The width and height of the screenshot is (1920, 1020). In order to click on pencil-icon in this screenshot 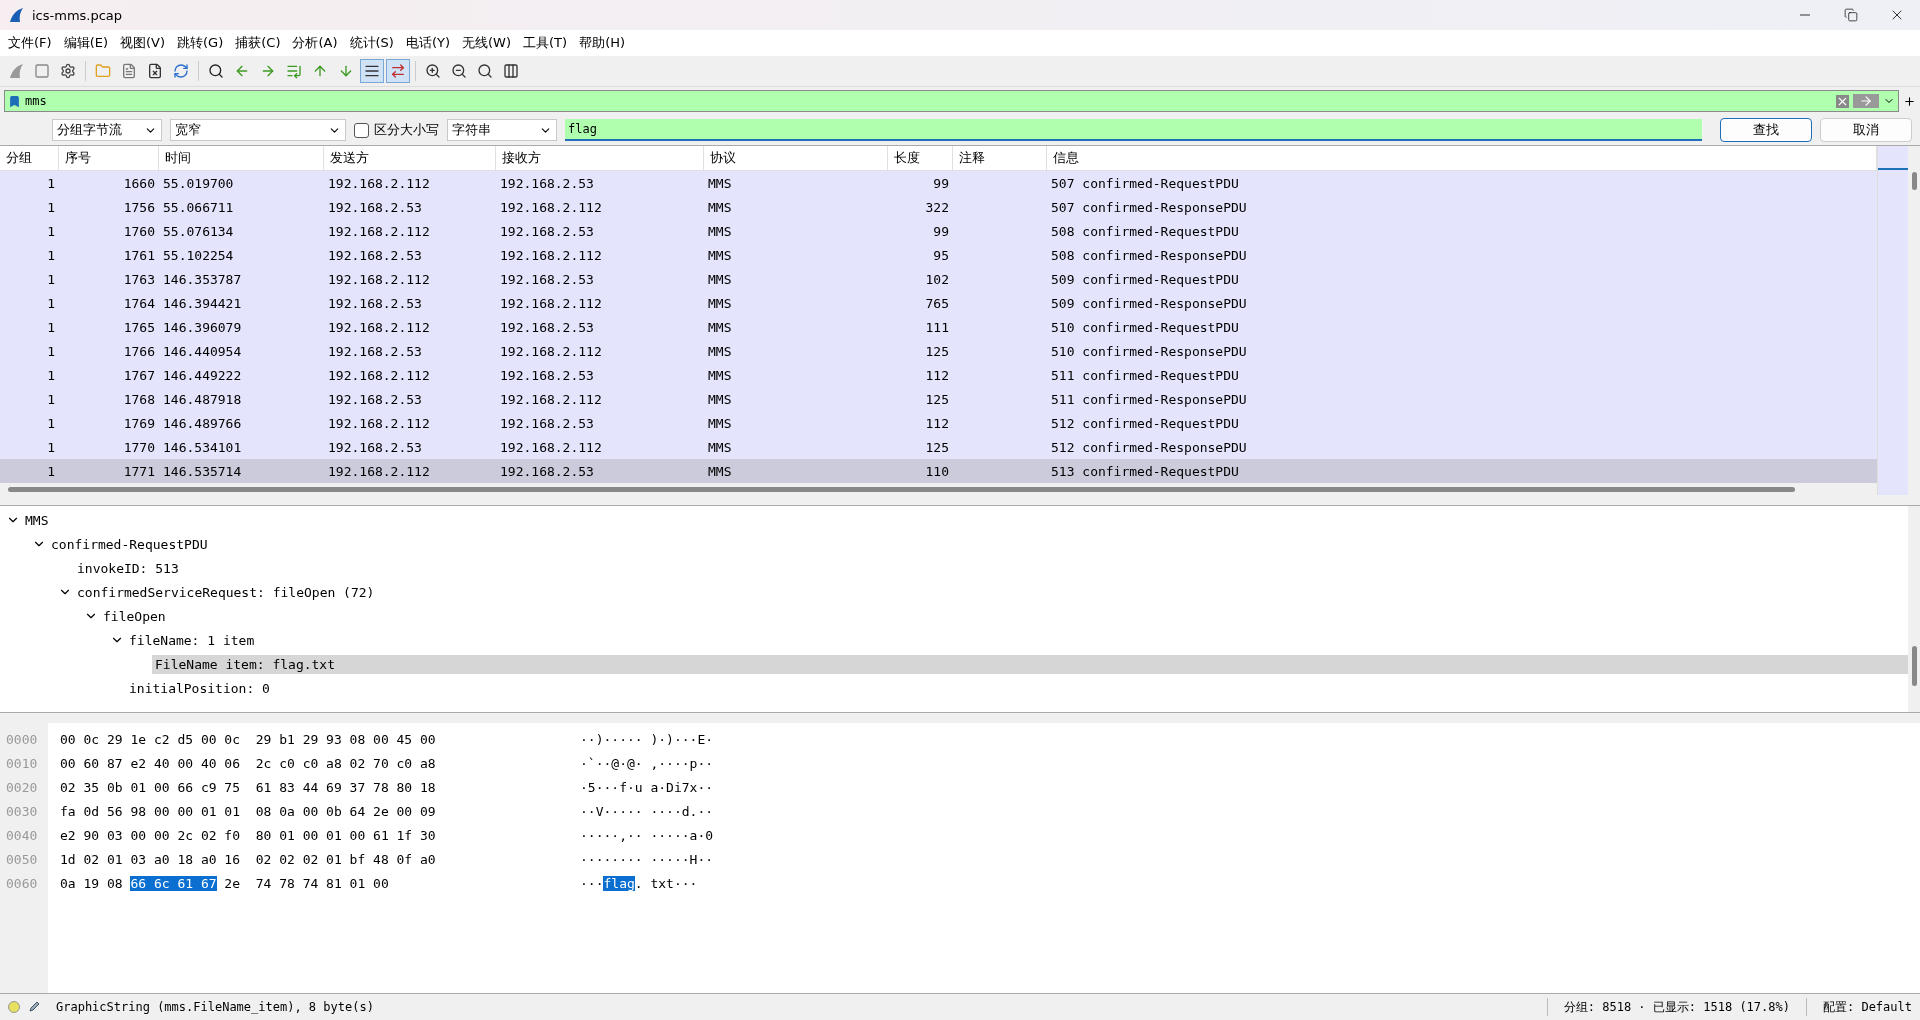, I will do `click(34, 1007)`.